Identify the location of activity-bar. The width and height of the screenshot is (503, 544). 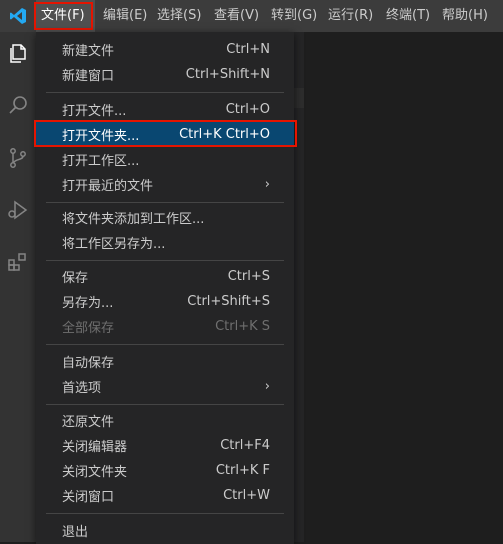
(18, 287).